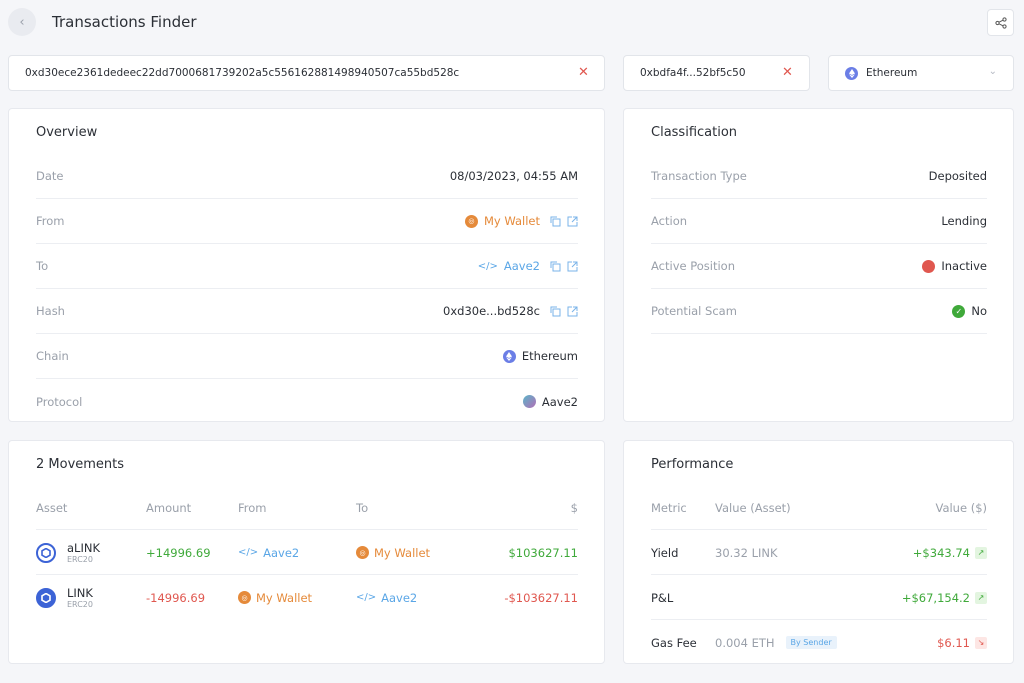 This screenshot has width=1024, height=683. What do you see at coordinates (52, 356) in the screenshot?
I see `row-label: Chain` at bounding box center [52, 356].